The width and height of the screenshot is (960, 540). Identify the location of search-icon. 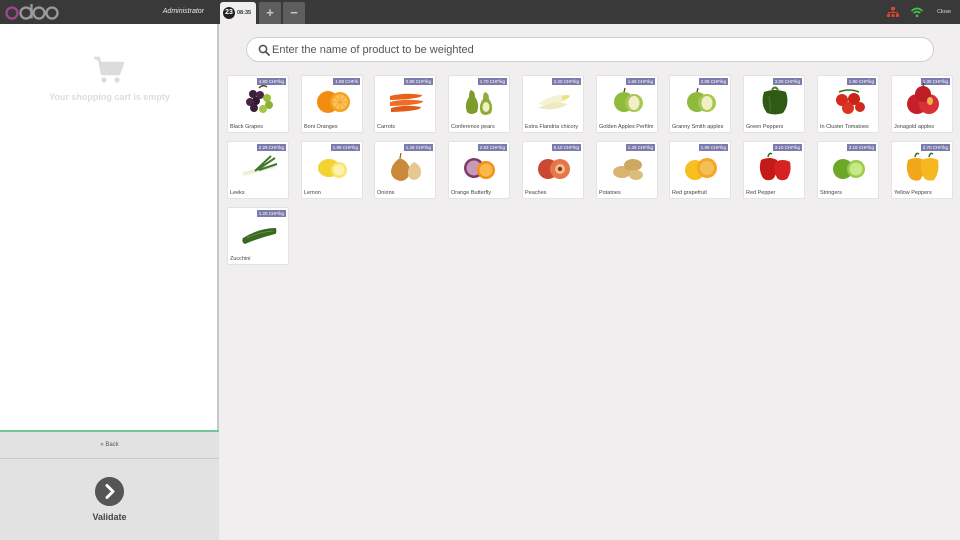
(264, 50).